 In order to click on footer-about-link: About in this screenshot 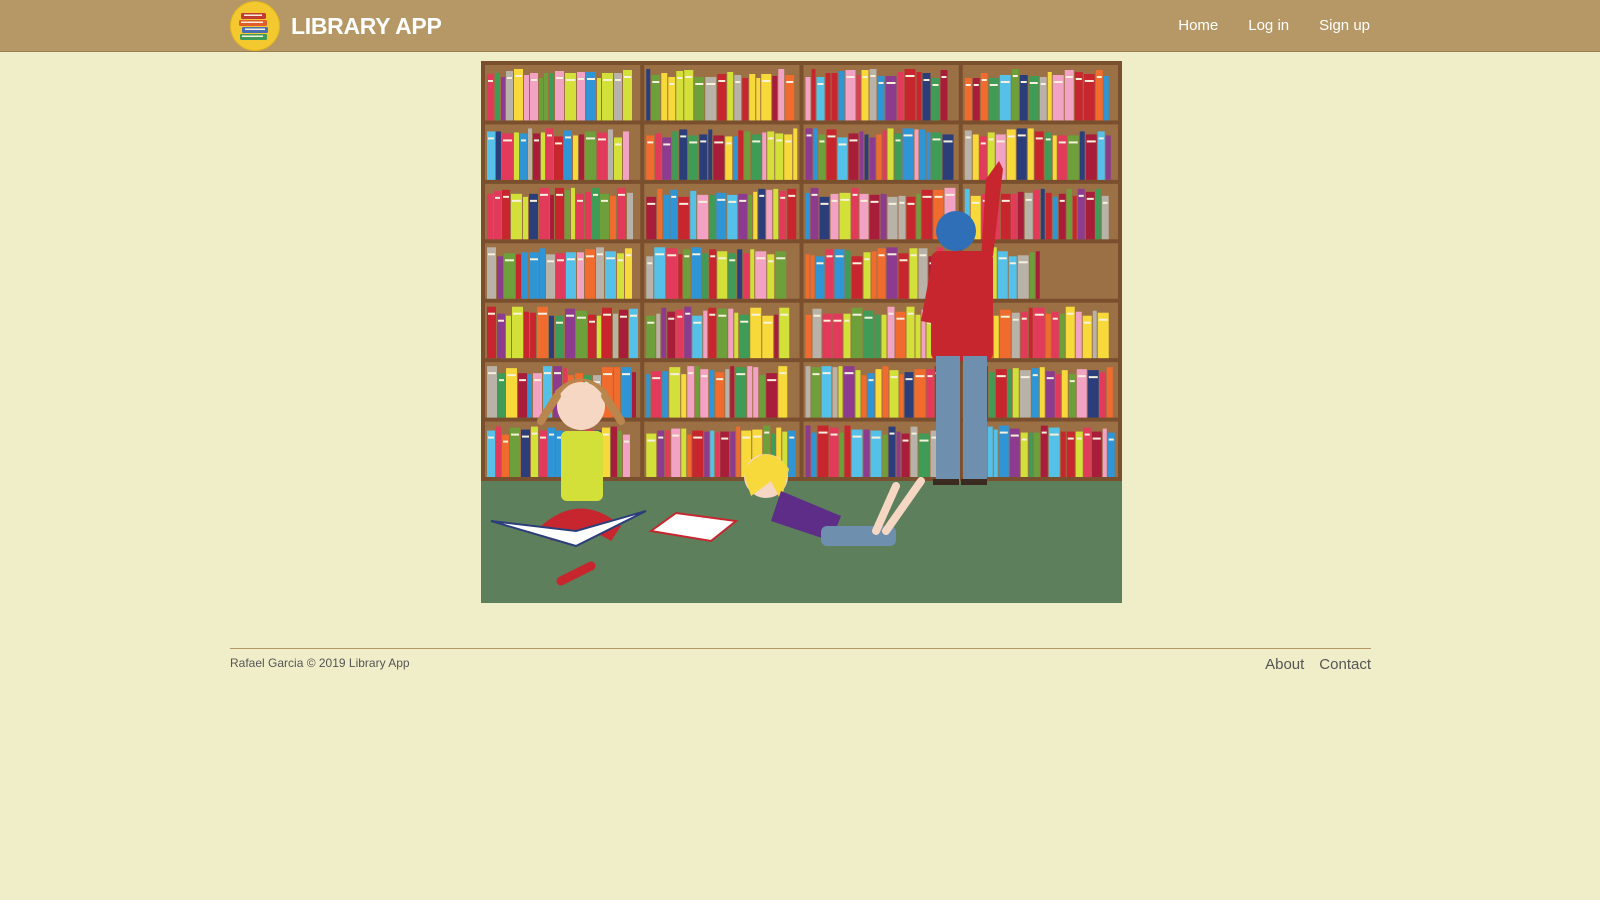, I will do `click(1284, 664)`.